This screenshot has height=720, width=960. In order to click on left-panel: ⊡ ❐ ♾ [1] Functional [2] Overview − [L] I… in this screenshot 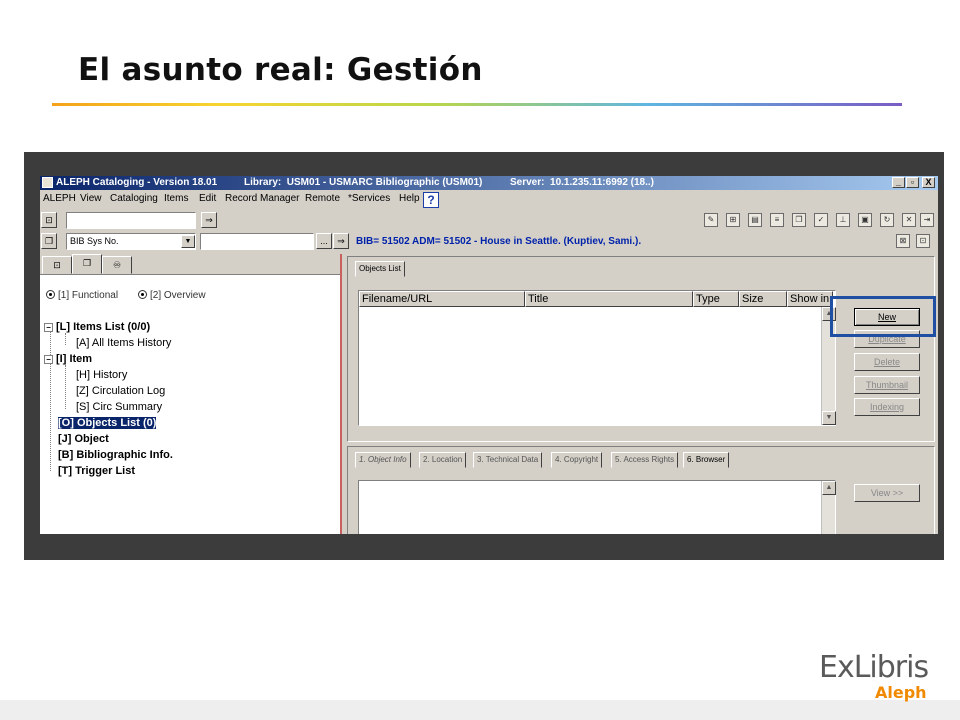, I will do `click(191, 394)`.